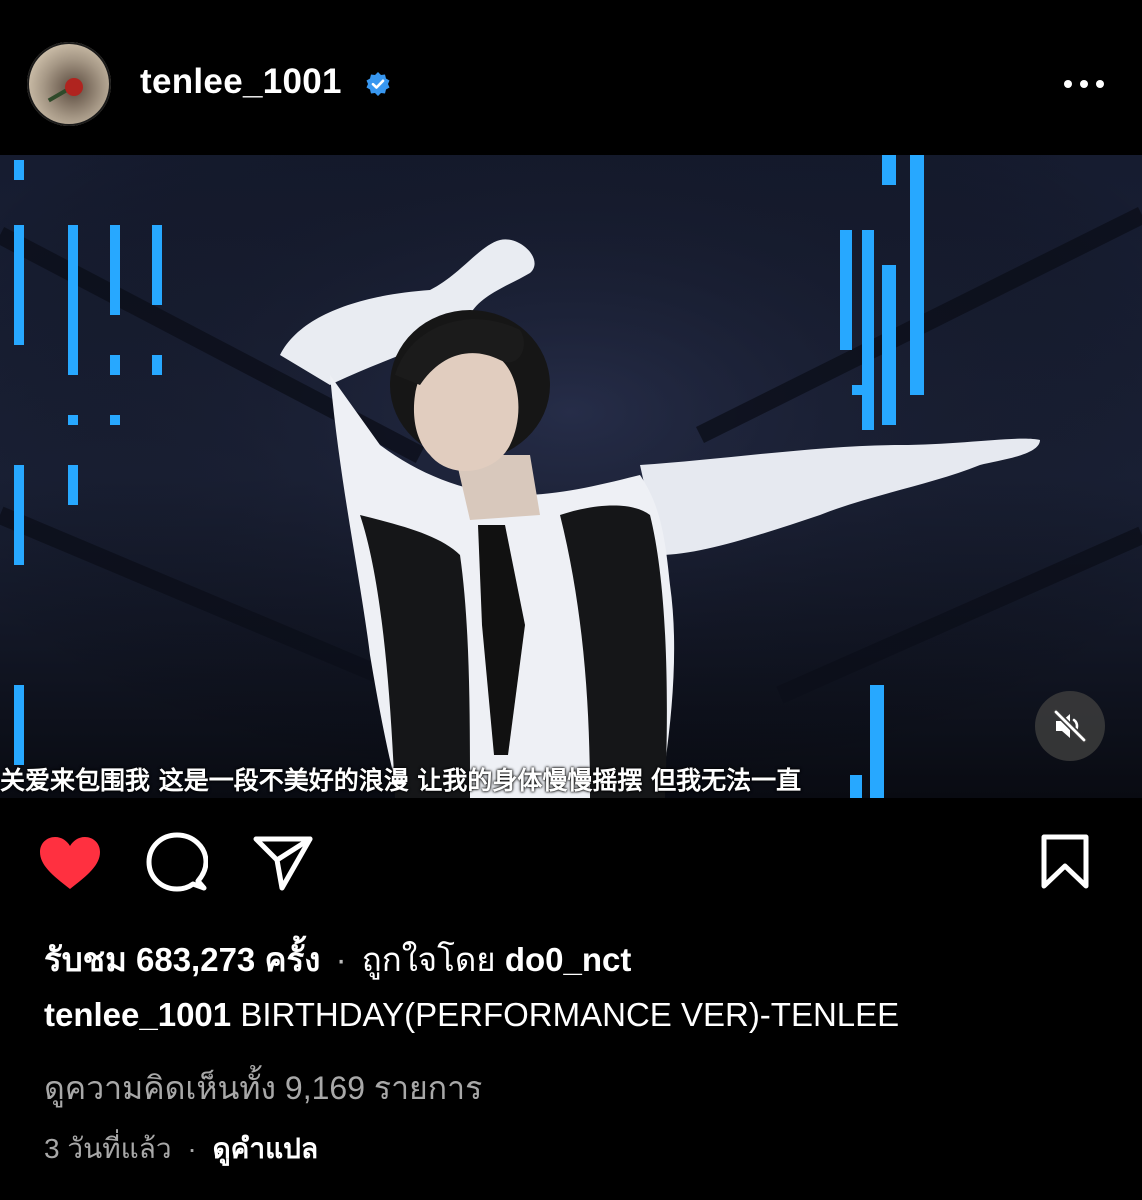 The width and height of the screenshot is (1142, 1200). What do you see at coordinates (85, 959) in the screenshot?
I see `views-prefix: รับชม` at bounding box center [85, 959].